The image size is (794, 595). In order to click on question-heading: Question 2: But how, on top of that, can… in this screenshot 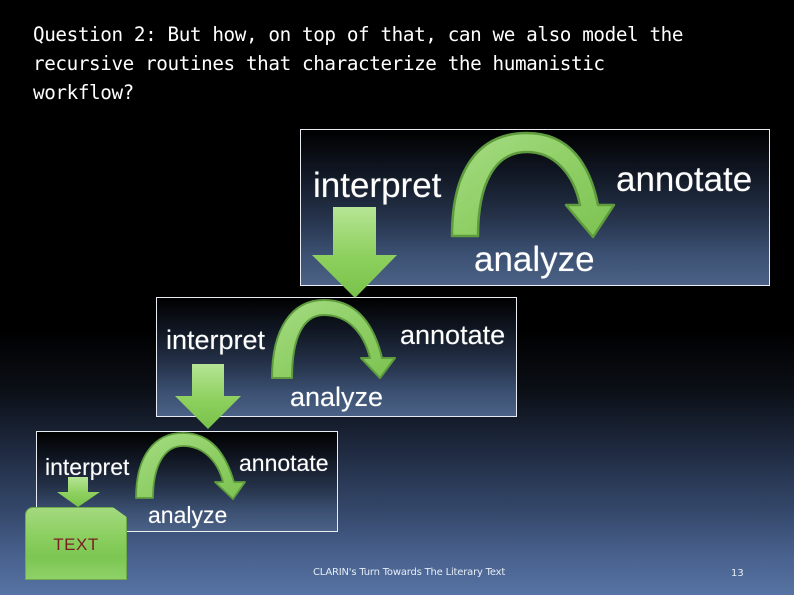, I will do `click(358, 63)`.